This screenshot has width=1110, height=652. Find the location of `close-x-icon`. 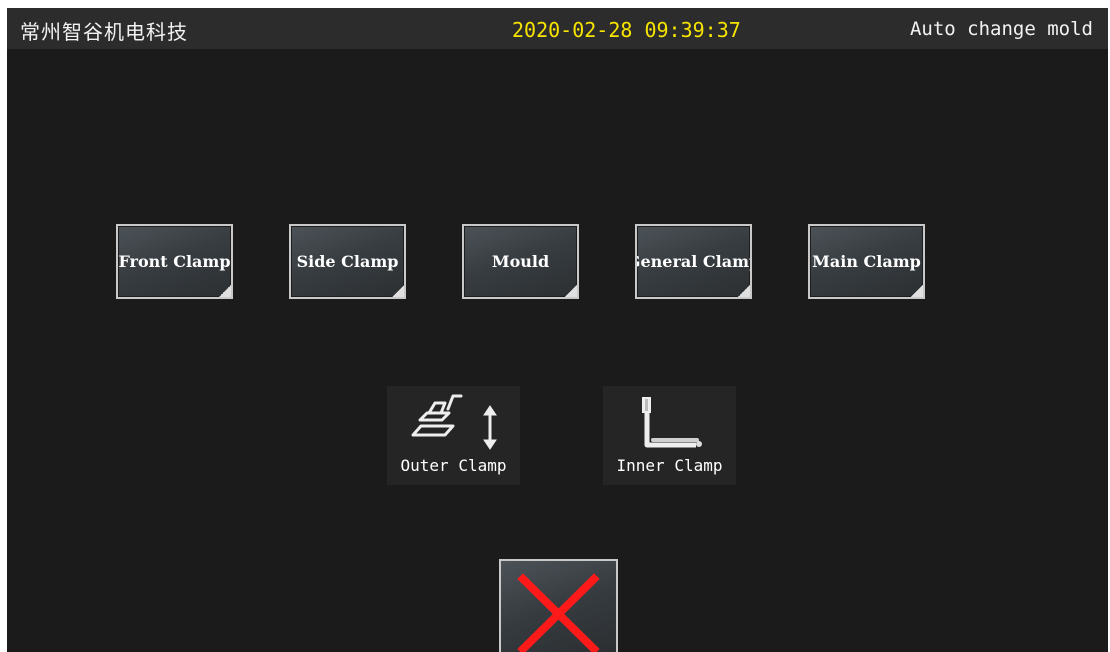

close-x-icon is located at coordinates (558, 612).